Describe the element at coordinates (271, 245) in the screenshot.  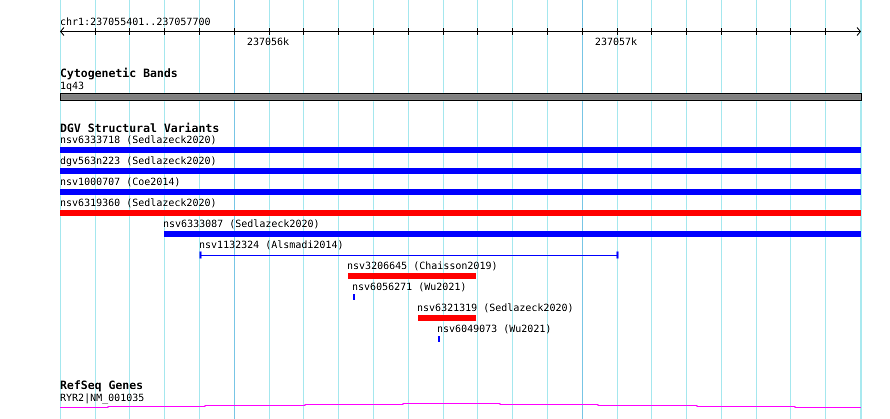
I see `variant-label: nsv1132324 (Alsmadi2014)` at that location.